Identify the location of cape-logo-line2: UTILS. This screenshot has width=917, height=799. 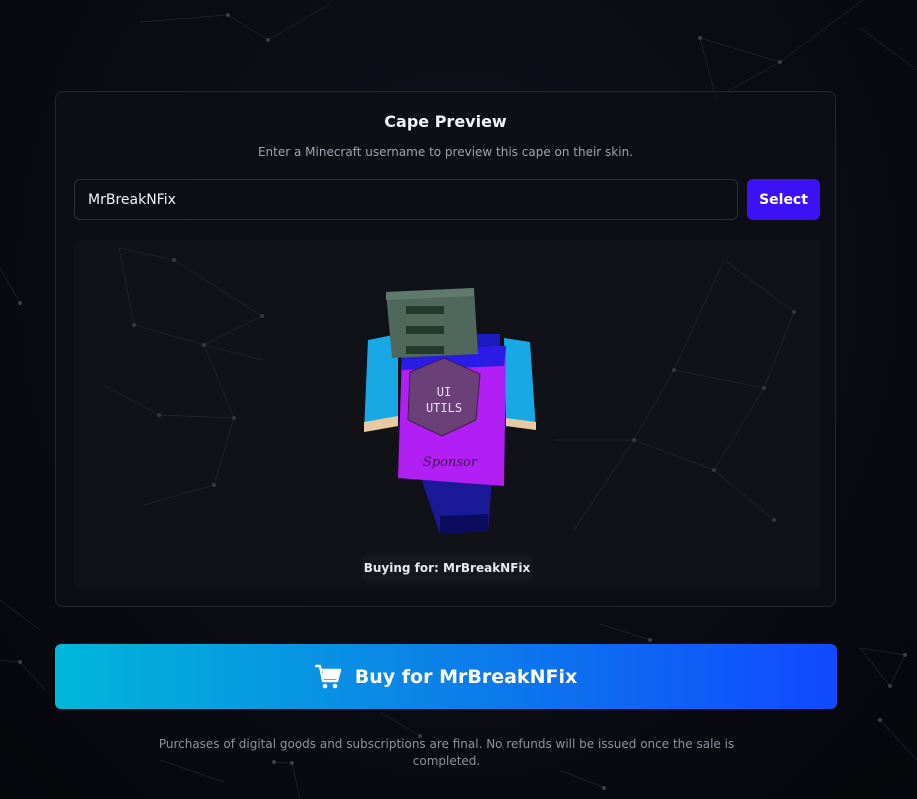
(444, 408).